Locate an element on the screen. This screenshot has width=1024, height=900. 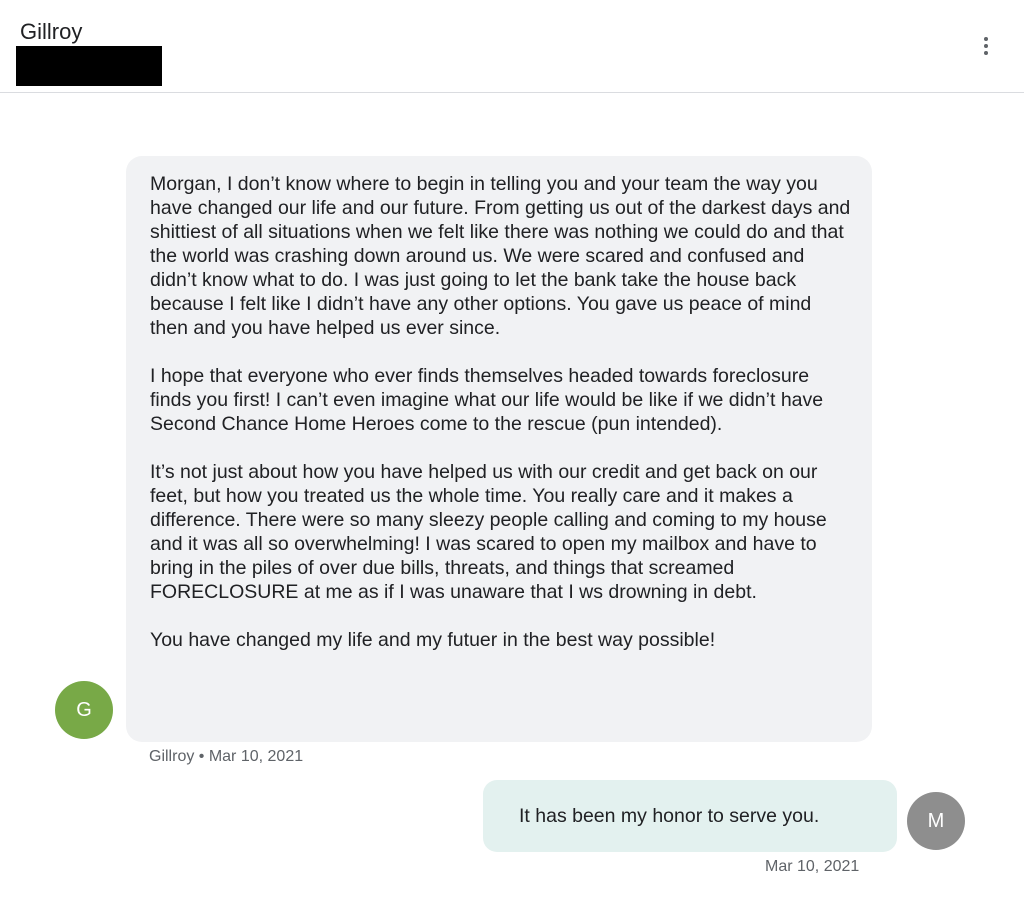
conversation-header: Gillroy is located at coordinates (512, 46).